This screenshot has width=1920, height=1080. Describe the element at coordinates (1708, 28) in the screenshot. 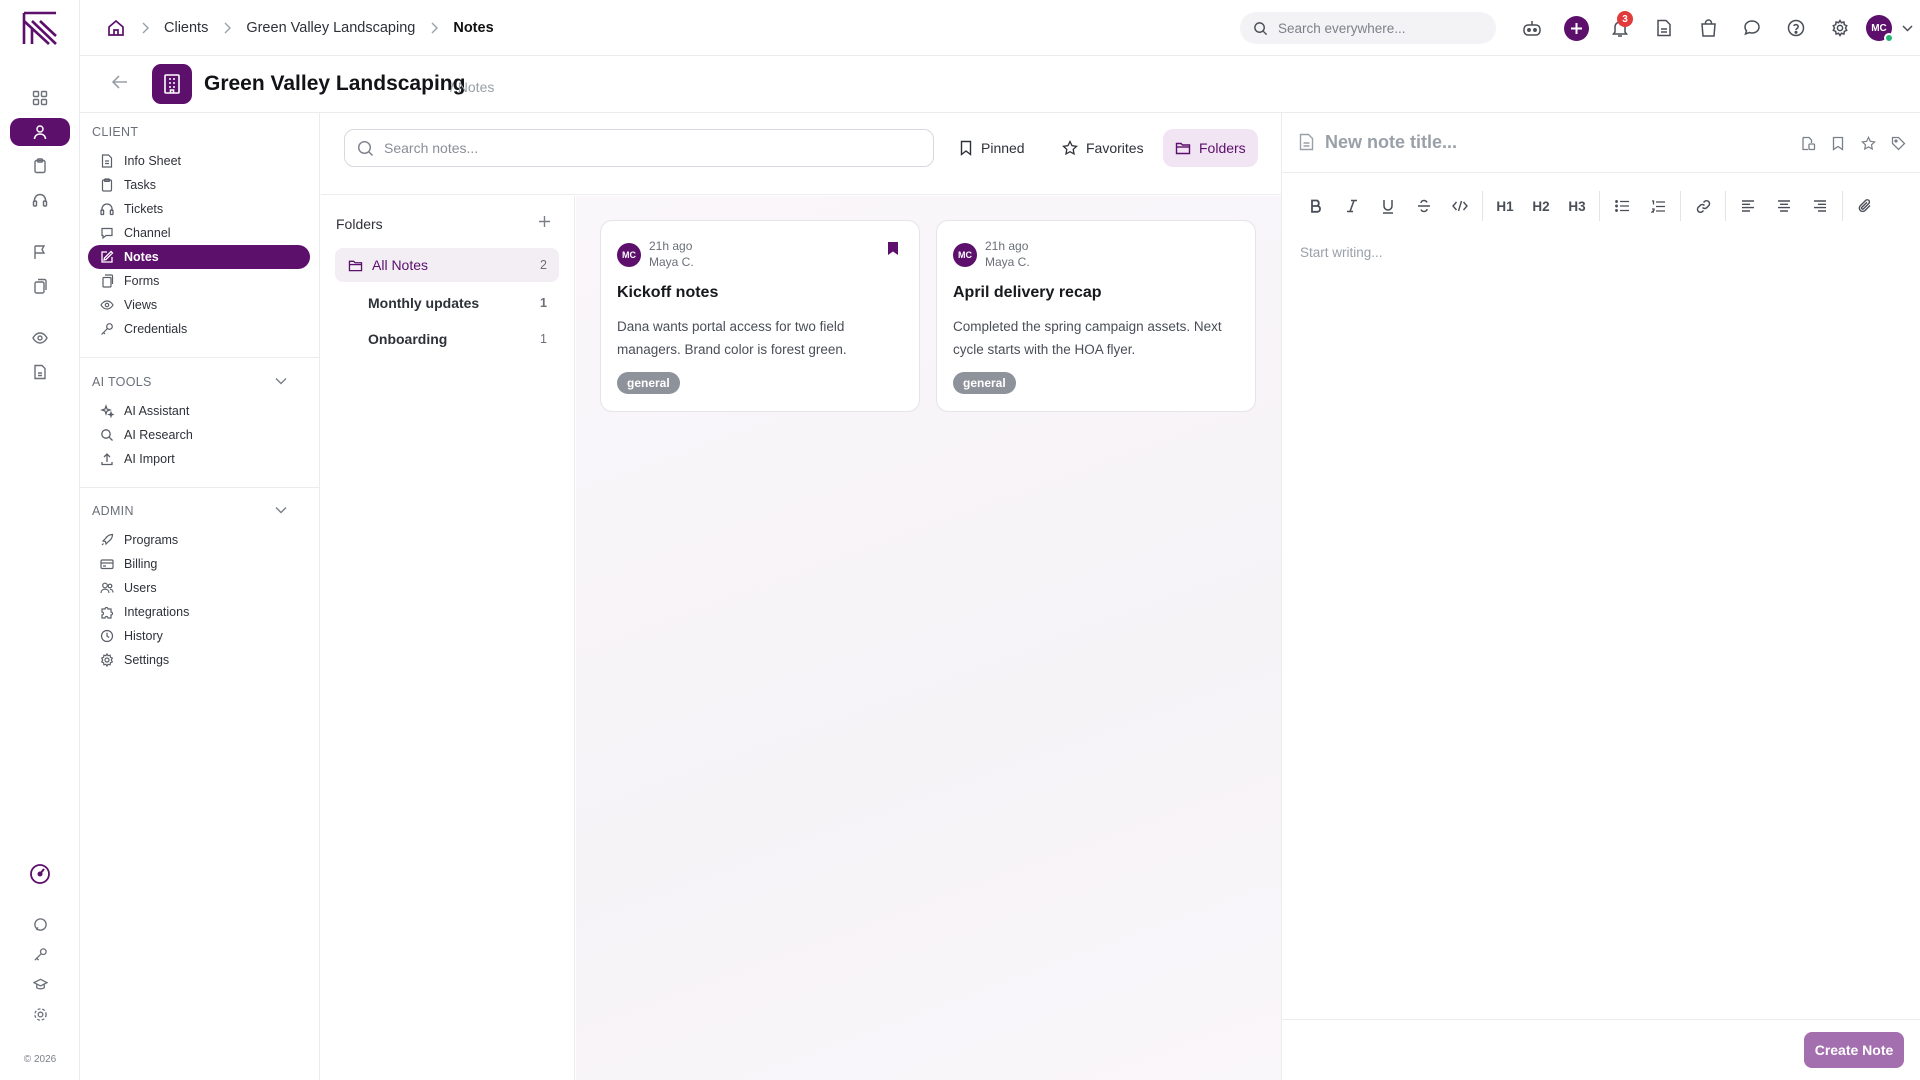

I see `shopping-bag-icon` at that location.